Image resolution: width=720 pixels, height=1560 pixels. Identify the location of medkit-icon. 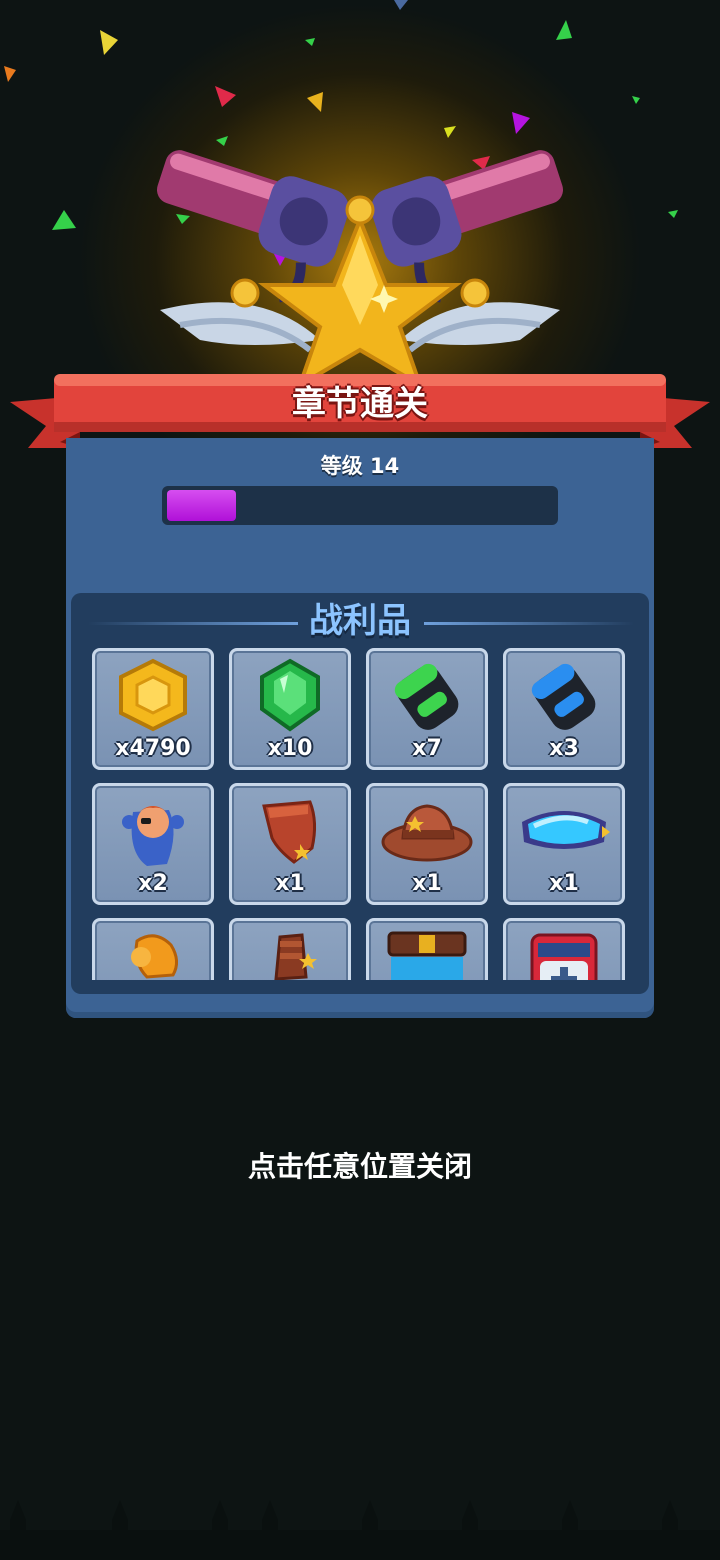
(564, 956).